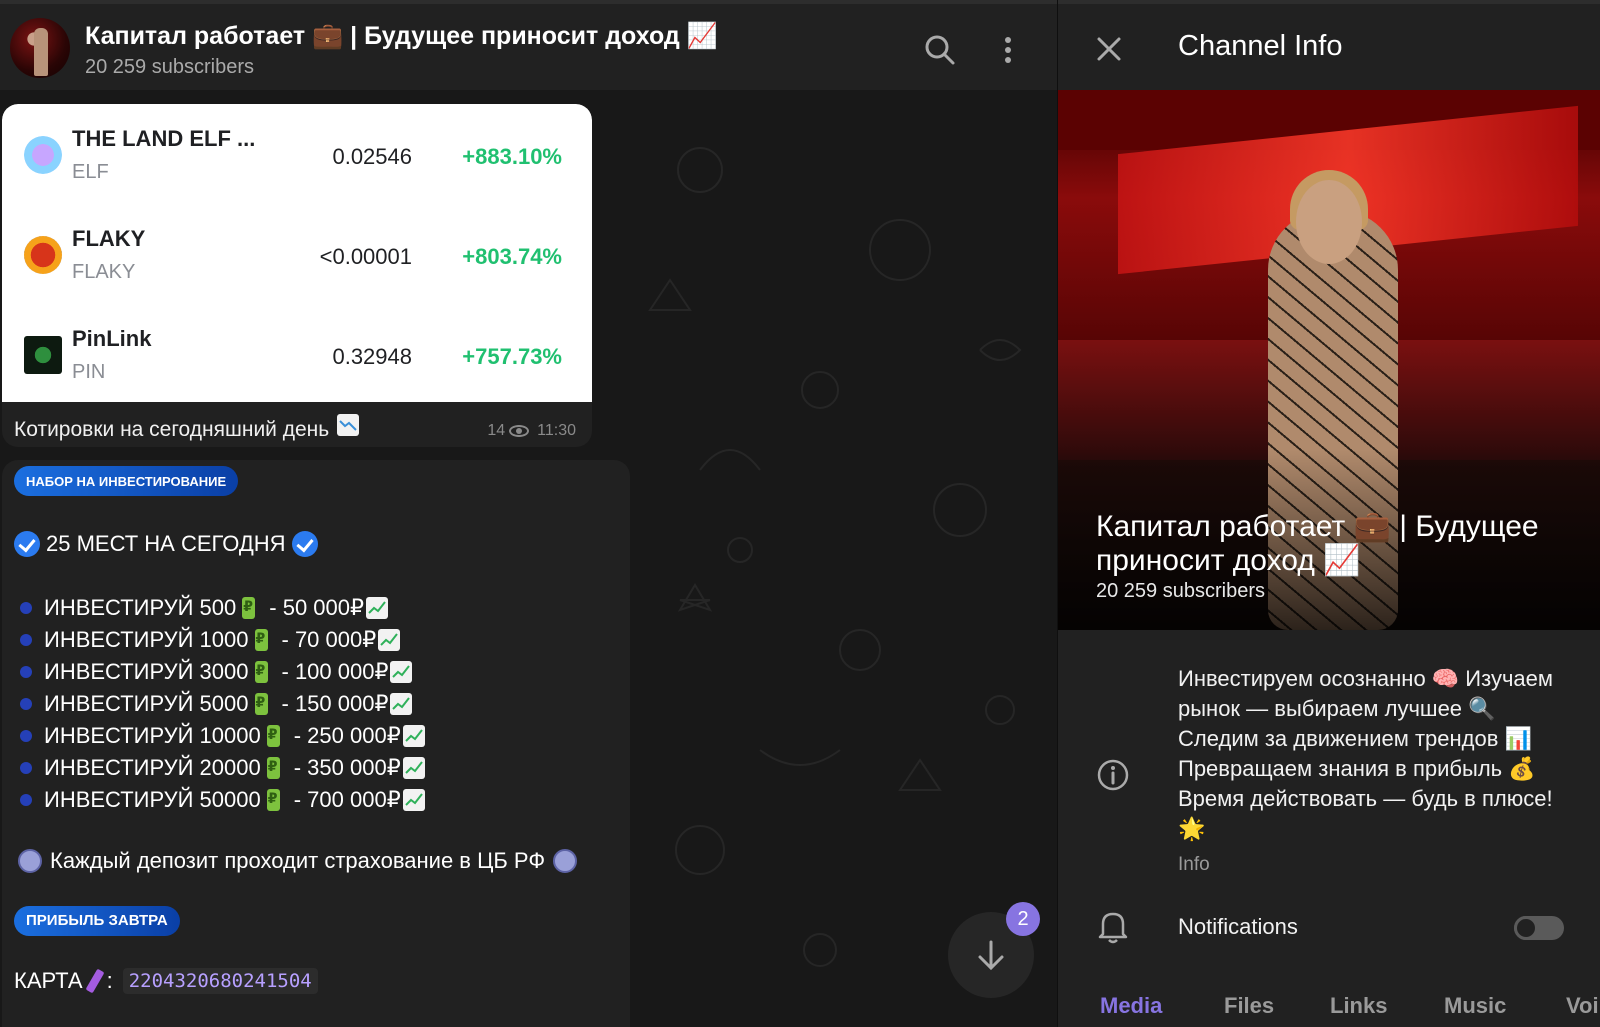 Image resolution: width=1600 pixels, height=1027 pixels. I want to click on tab-media: Media, so click(1131, 1006).